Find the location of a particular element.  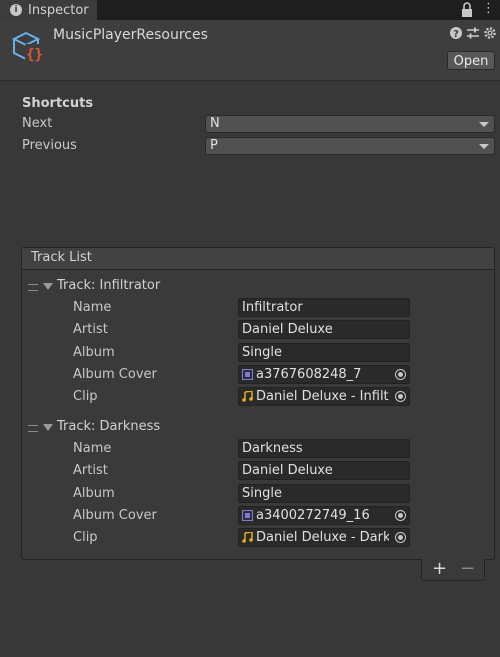

inspector-header: {} MusicPlayerResources ? Open is located at coordinates (250, 50).